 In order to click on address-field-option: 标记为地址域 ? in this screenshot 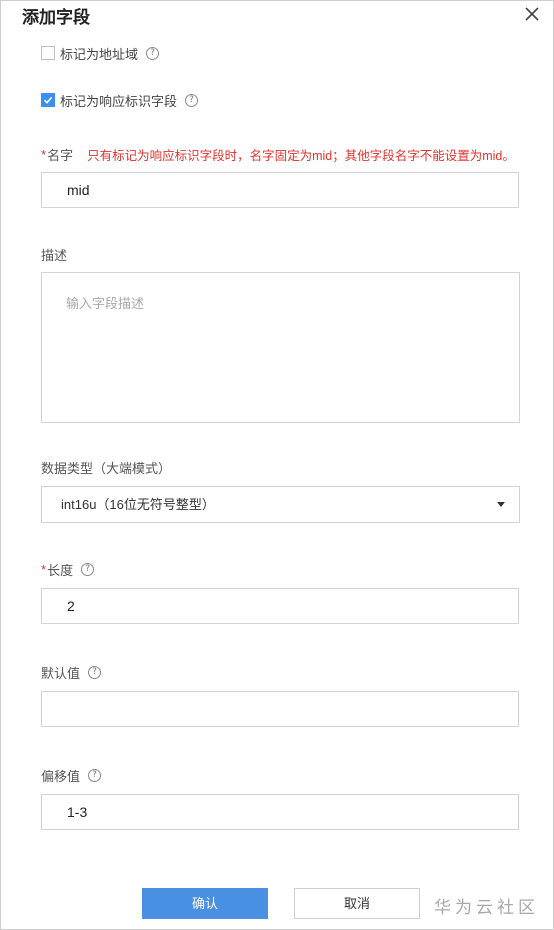, I will do `click(100, 53)`.